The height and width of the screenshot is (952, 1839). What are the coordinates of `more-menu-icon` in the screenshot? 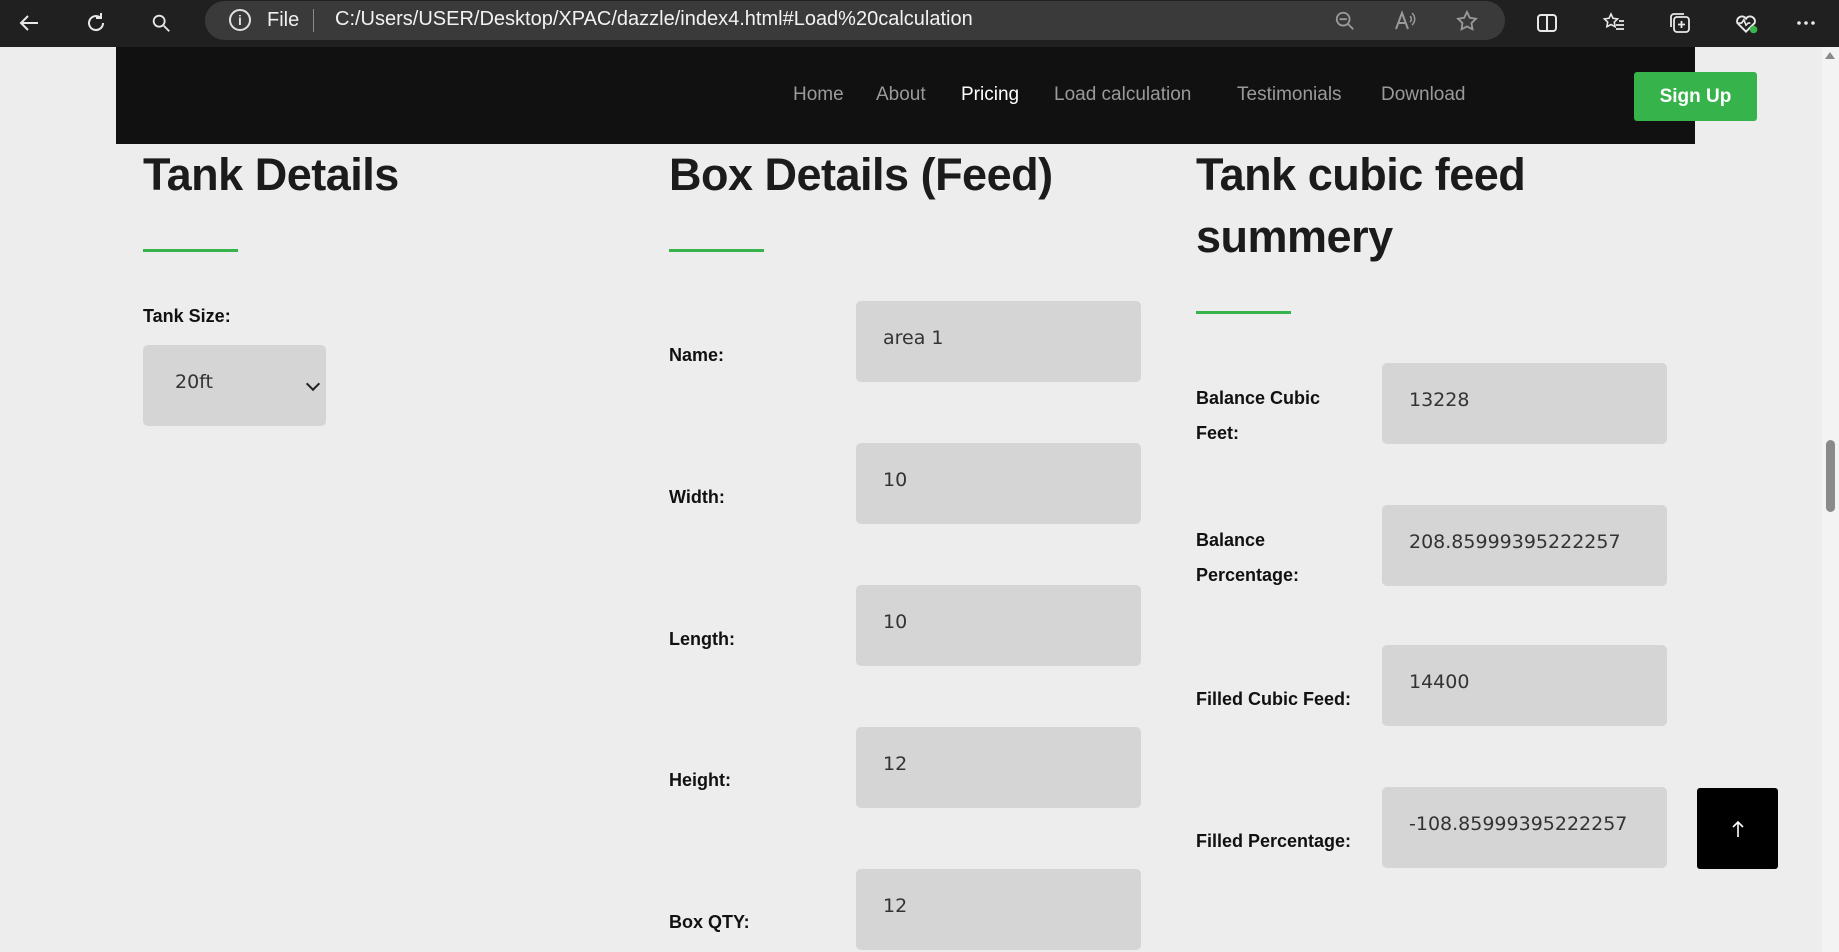 It's located at (1806, 23).